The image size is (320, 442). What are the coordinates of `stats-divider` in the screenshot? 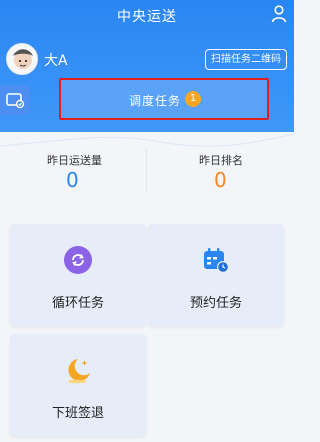 It's located at (146, 170).